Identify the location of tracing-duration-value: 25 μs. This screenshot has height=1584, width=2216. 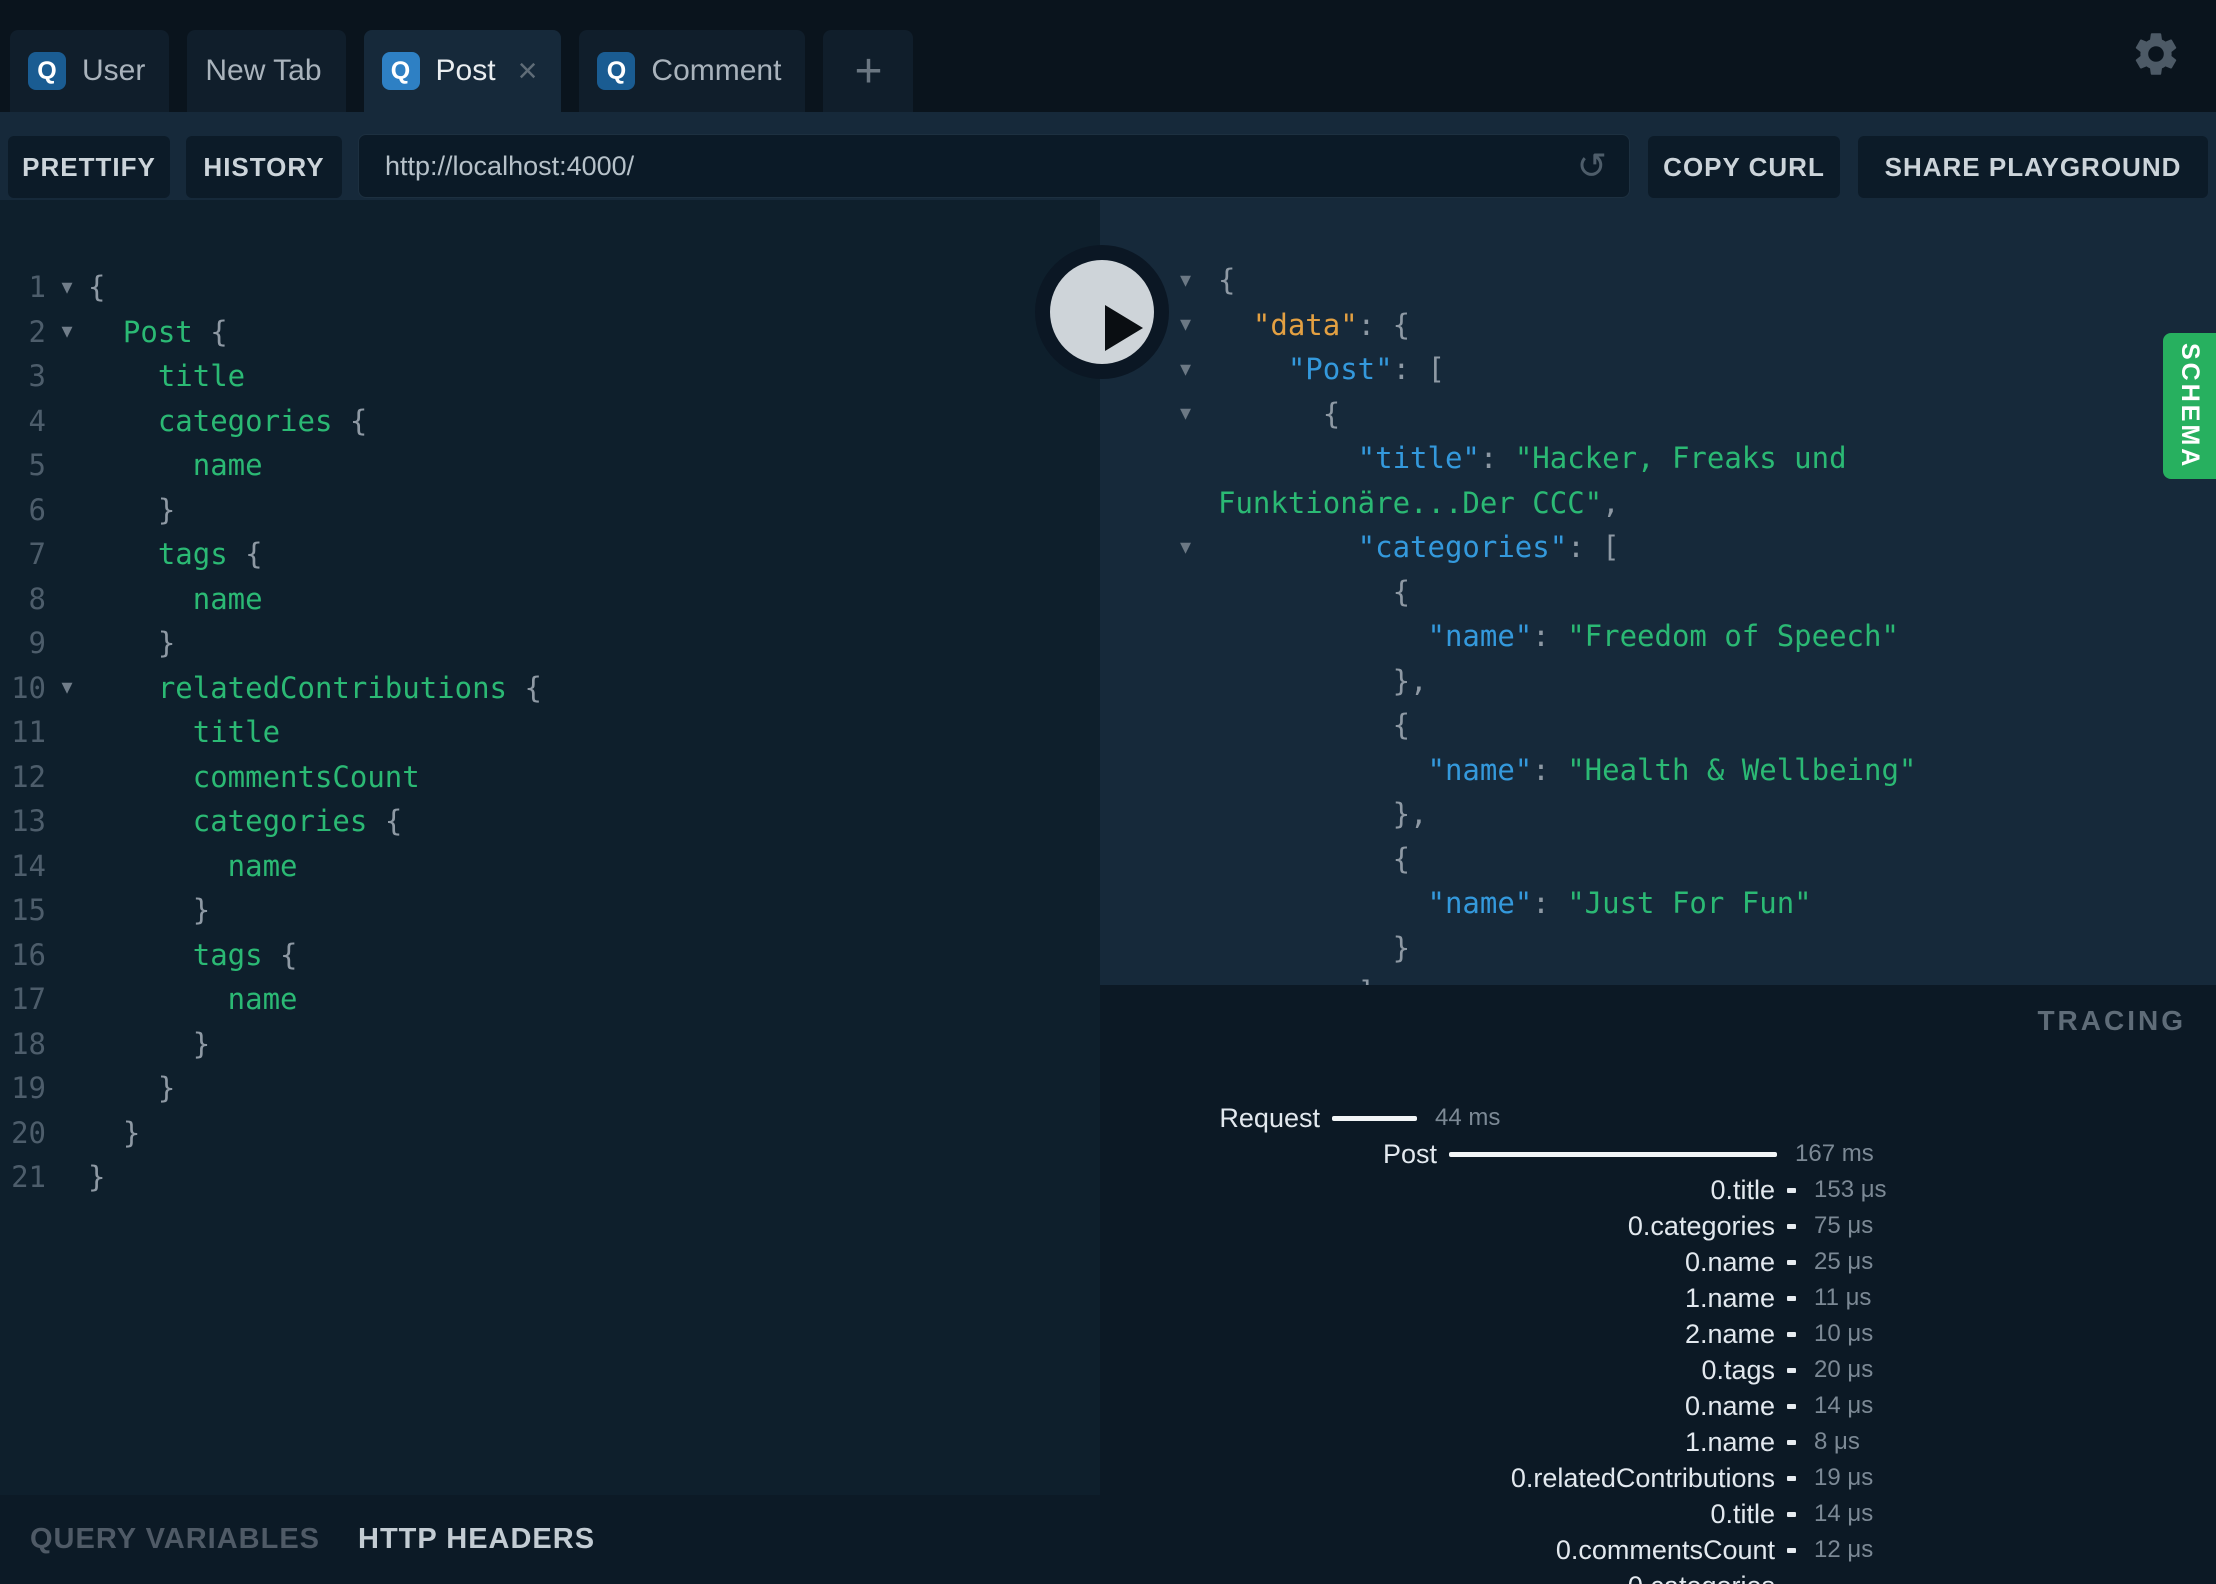
(1844, 1261).